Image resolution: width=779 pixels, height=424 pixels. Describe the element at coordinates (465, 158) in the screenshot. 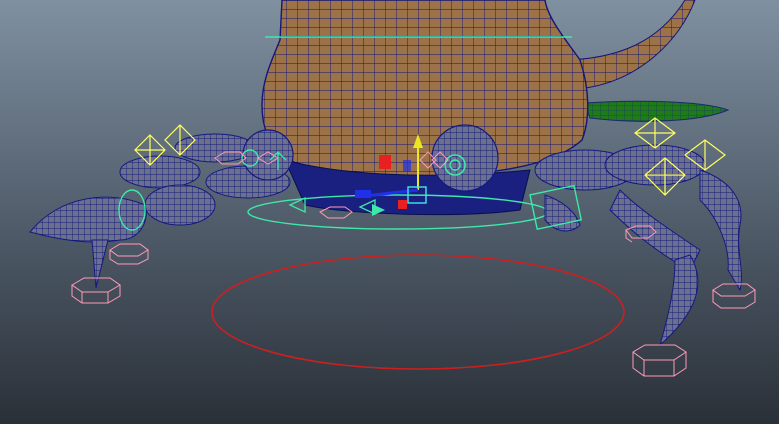

I see `right-eye` at that location.